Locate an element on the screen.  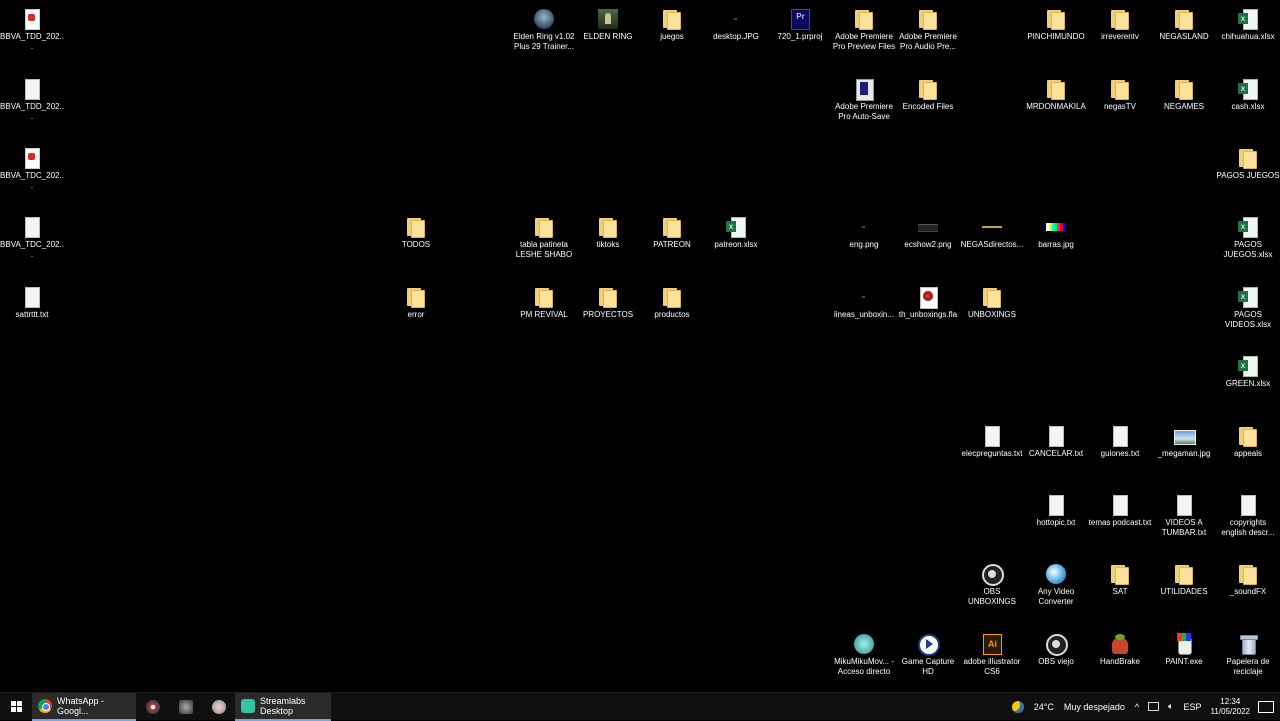
desktop-icon: chihuahua.xlsx is located at coordinates (1248, 23).